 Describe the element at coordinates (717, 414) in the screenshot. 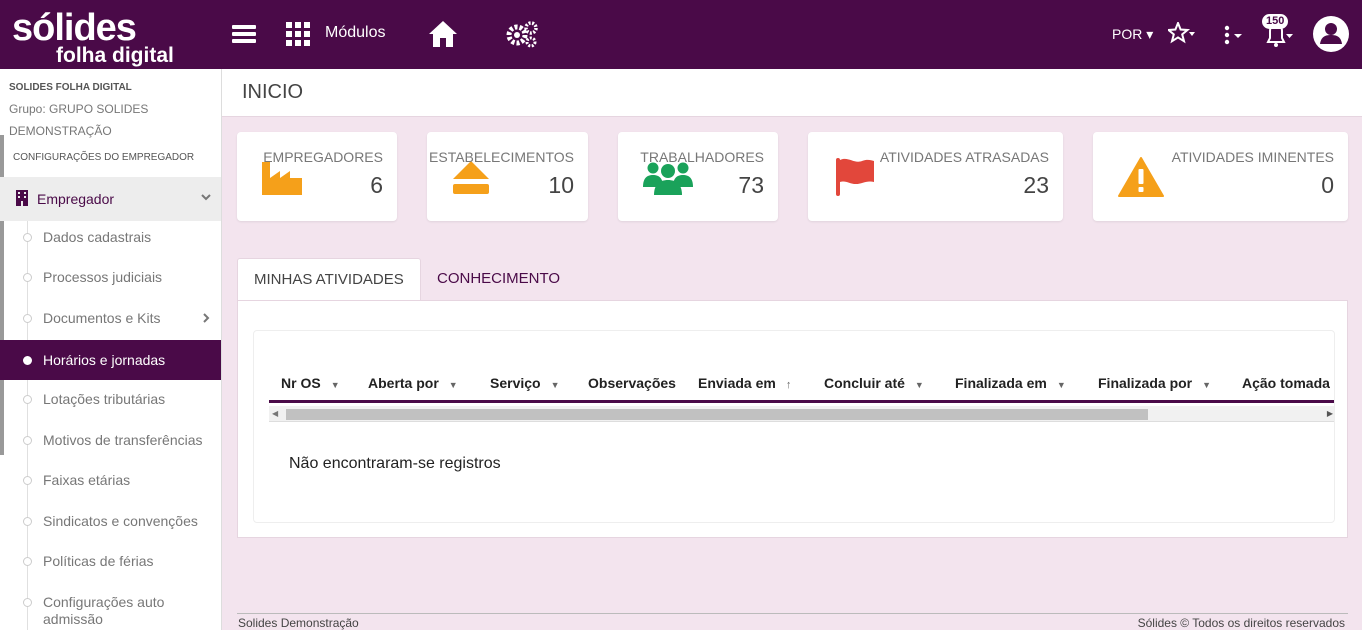

I see `scrollbar-thumb` at that location.